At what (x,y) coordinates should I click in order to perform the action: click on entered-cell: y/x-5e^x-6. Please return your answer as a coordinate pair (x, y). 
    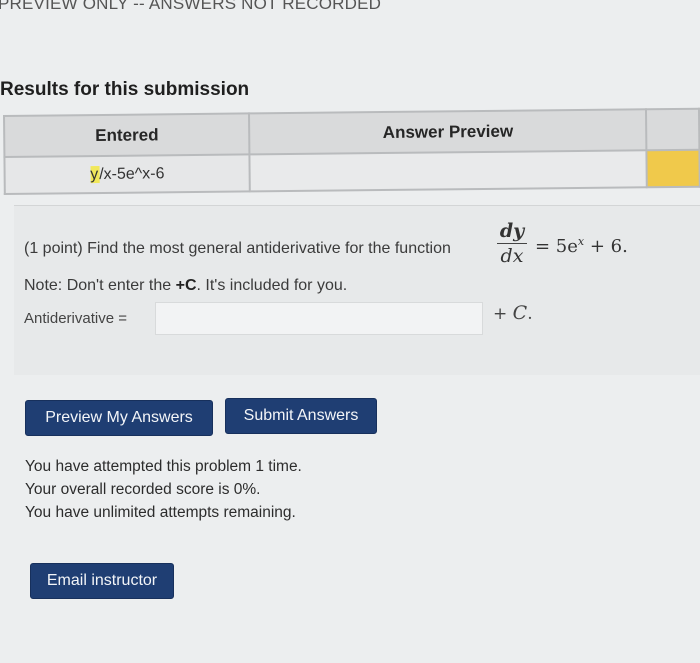
    Looking at the image, I should click on (127, 174).